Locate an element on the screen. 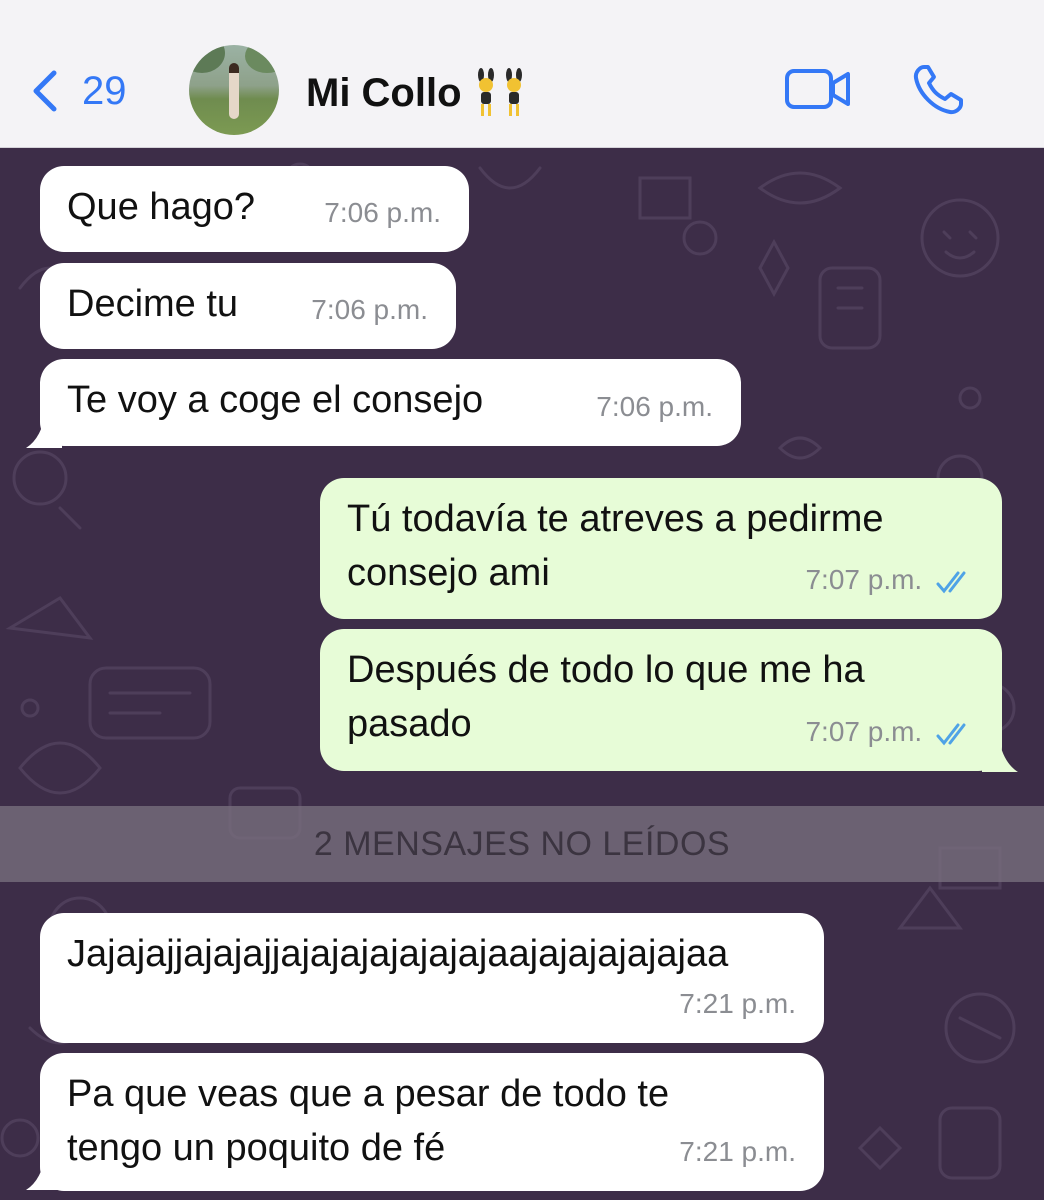 The image size is (1044, 1200). message-text: Decime tu is located at coordinates (153, 304).